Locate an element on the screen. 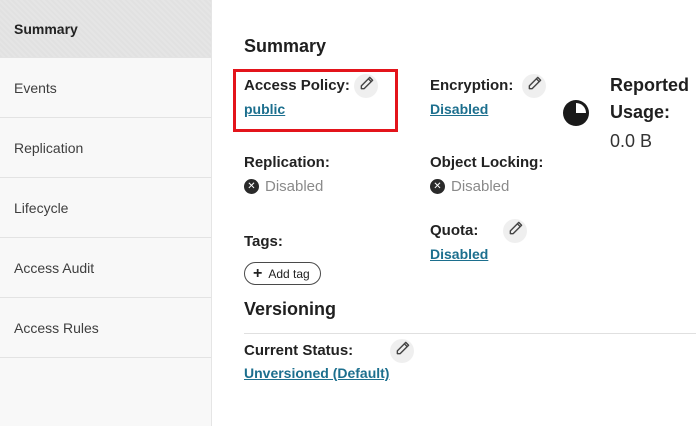 This screenshot has height=426, width=696. reported-usage-label-line1: Reported is located at coordinates (650, 85).